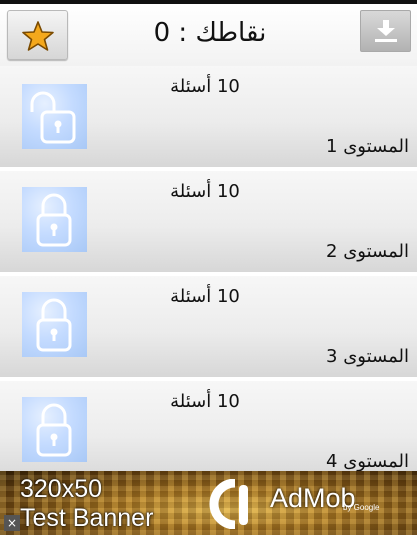 This screenshot has height=535, width=417. I want to click on level-number: 2, so click(332, 251).